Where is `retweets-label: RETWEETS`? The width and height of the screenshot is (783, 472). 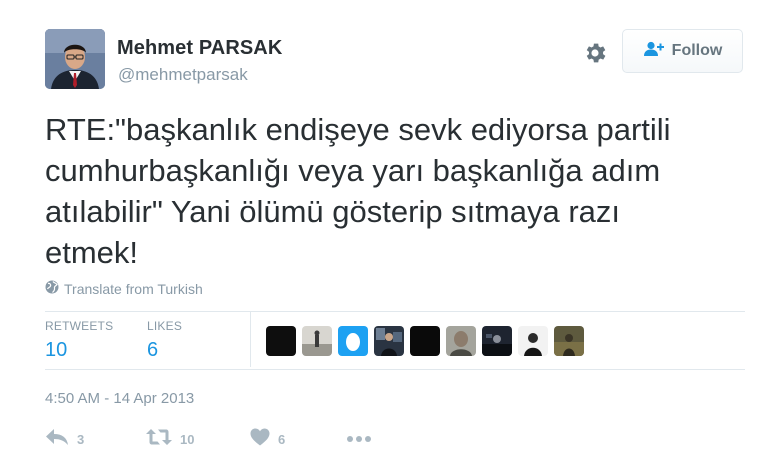 retweets-label: RETWEETS is located at coordinates (79, 326).